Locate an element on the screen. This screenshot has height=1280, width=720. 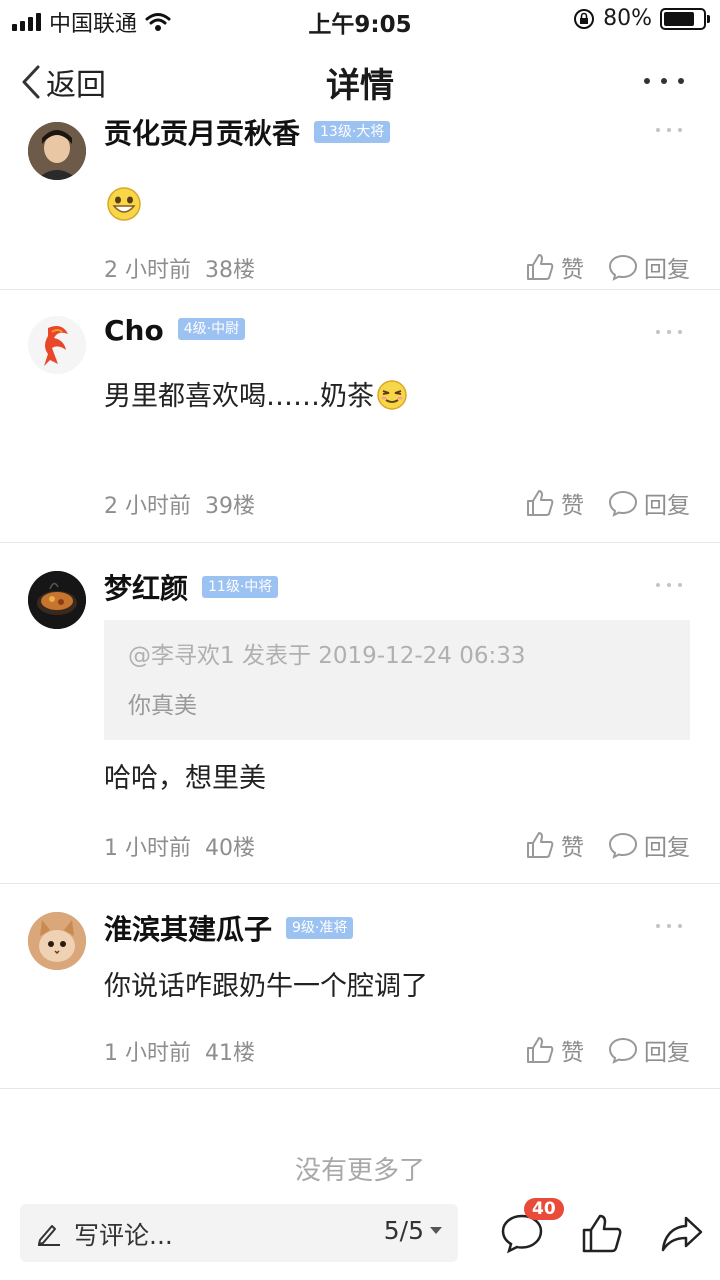
comment-floor: 39楼 is located at coordinates (230, 506).